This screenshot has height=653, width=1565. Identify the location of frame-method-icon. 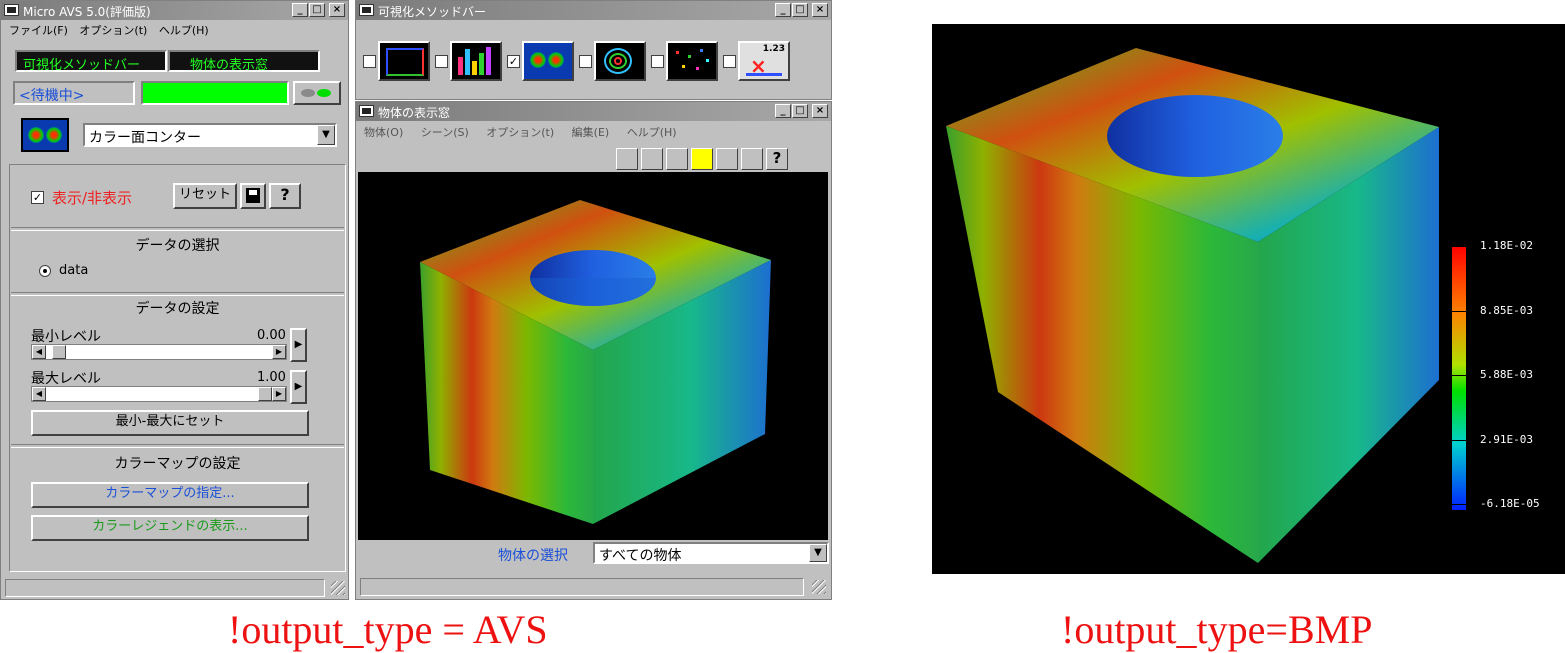
(404, 61).